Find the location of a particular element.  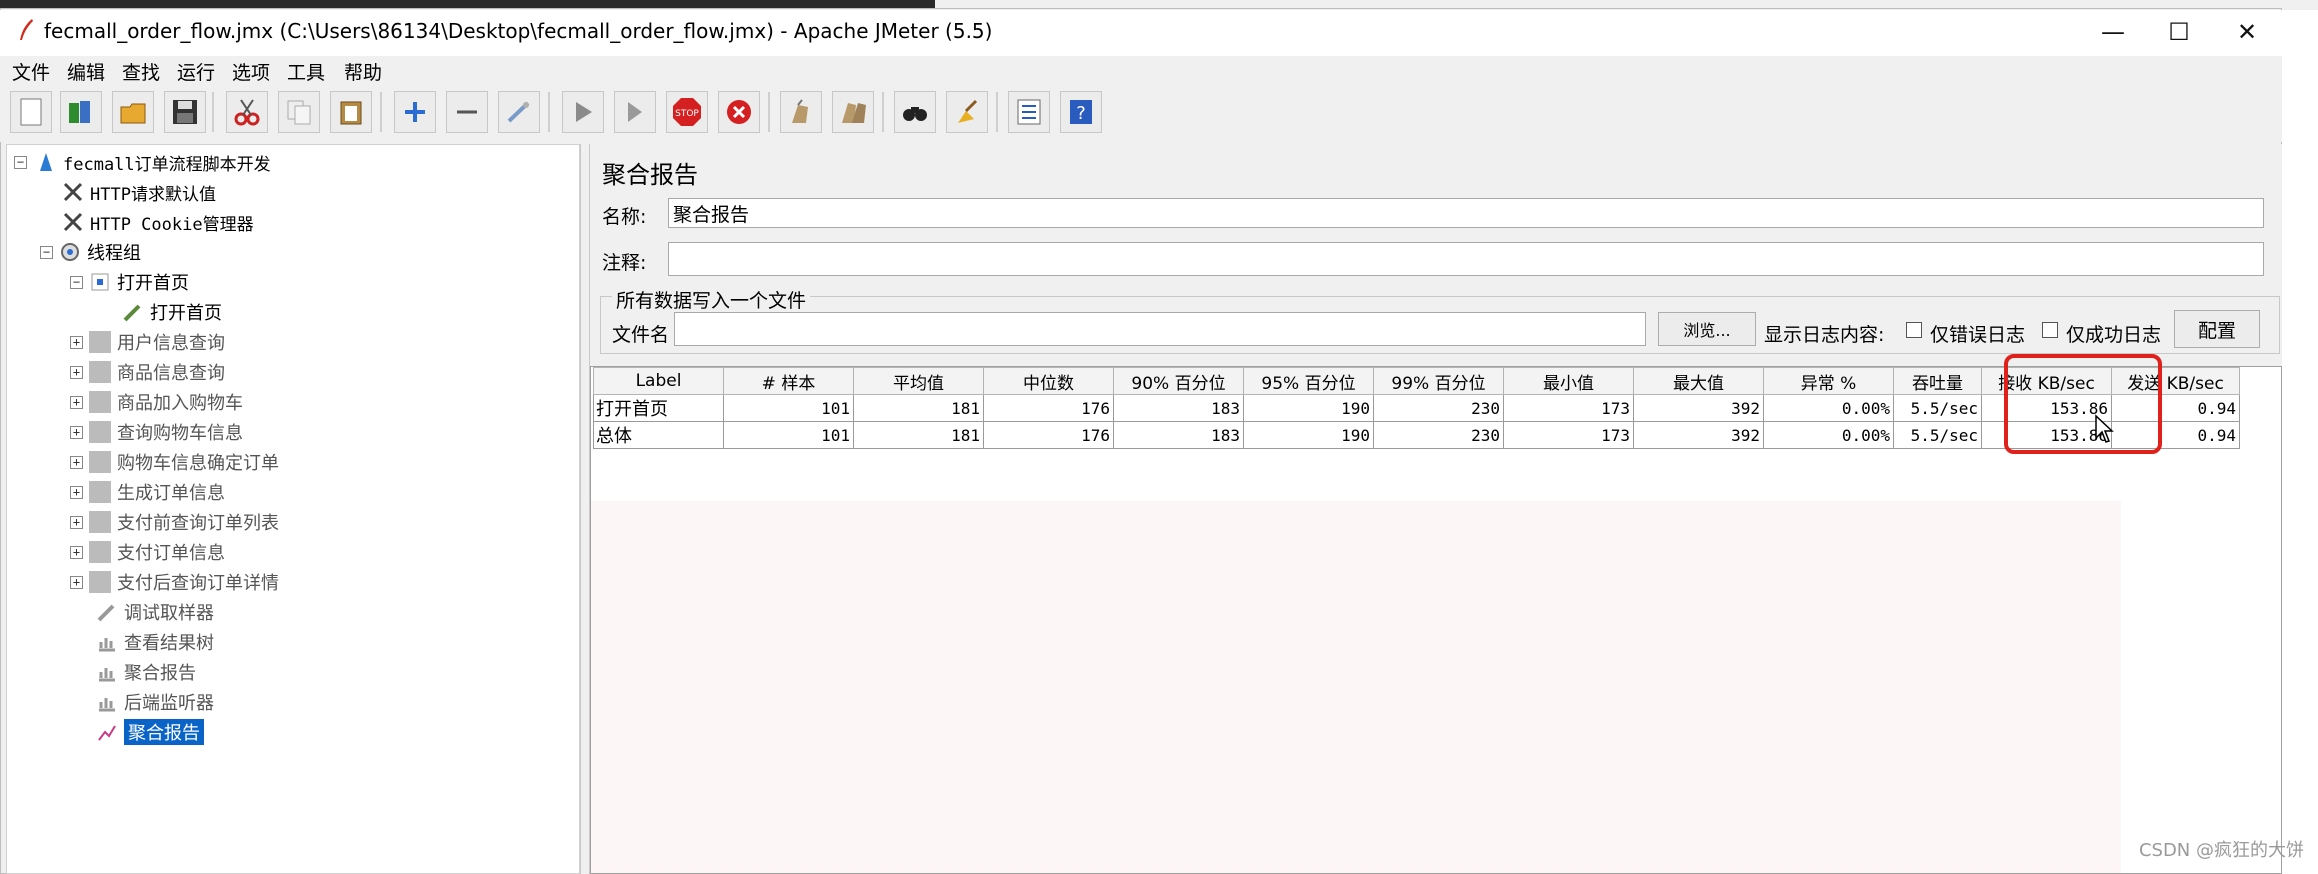

column-header: 中位数 is located at coordinates (1048, 381).